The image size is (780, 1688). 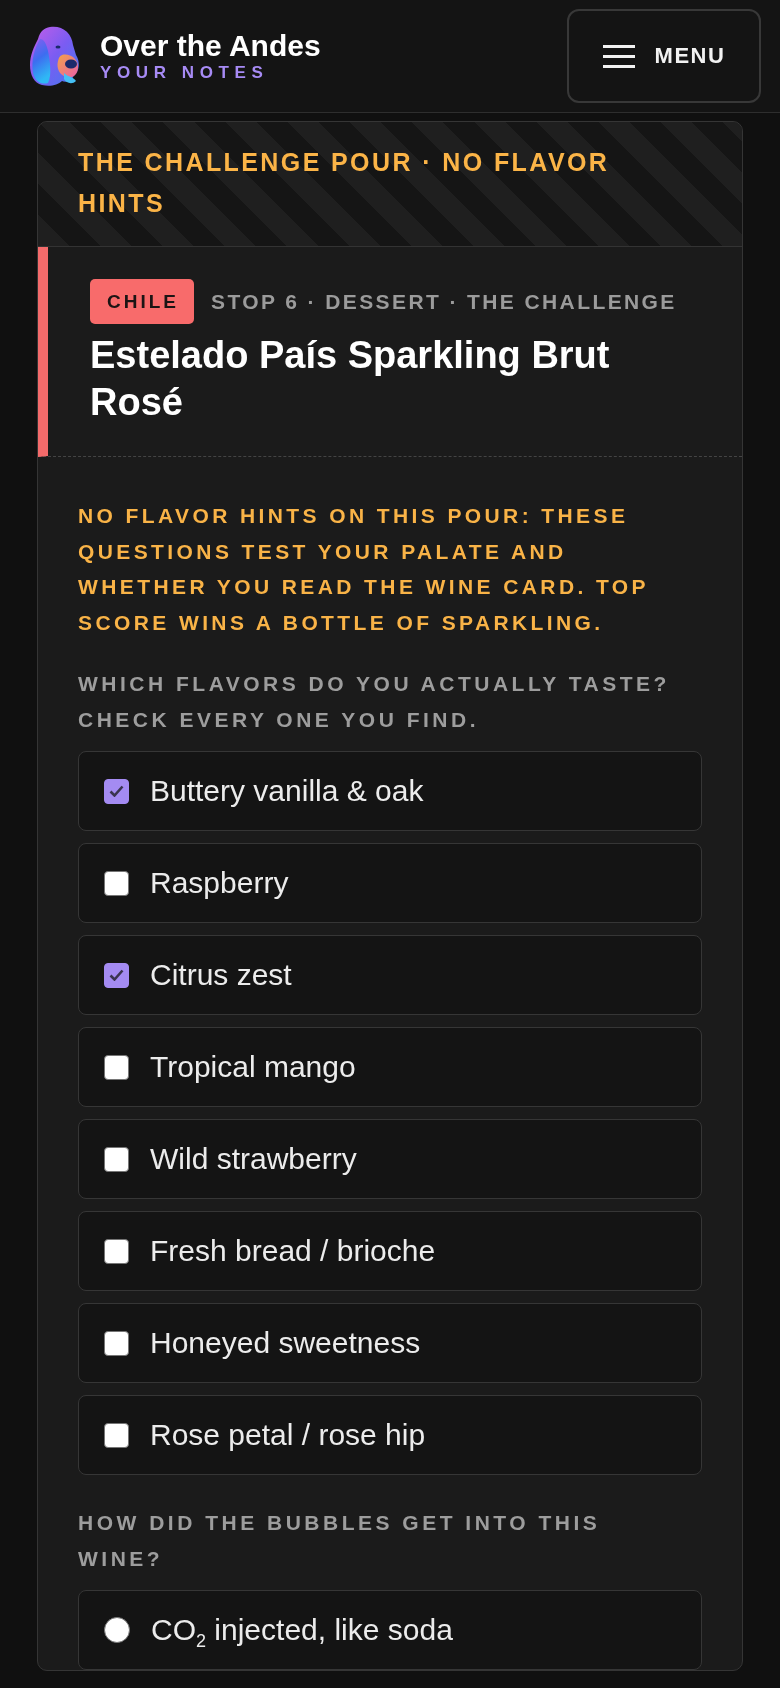 I want to click on question-prompt: HOW DID THE BUBBLES GET INTO THIS WINE?, so click(x=340, y=1541).